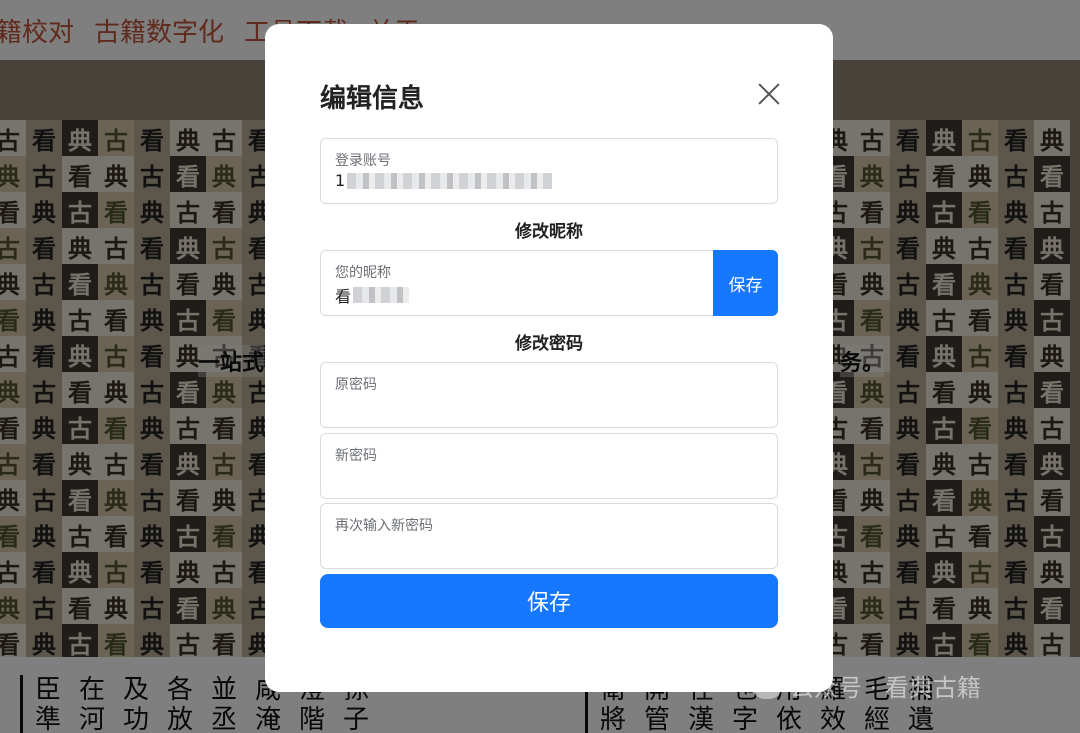 The height and width of the screenshot is (733, 1080). What do you see at coordinates (549, 344) in the screenshot?
I see `password-section-title: 修改密码` at bounding box center [549, 344].